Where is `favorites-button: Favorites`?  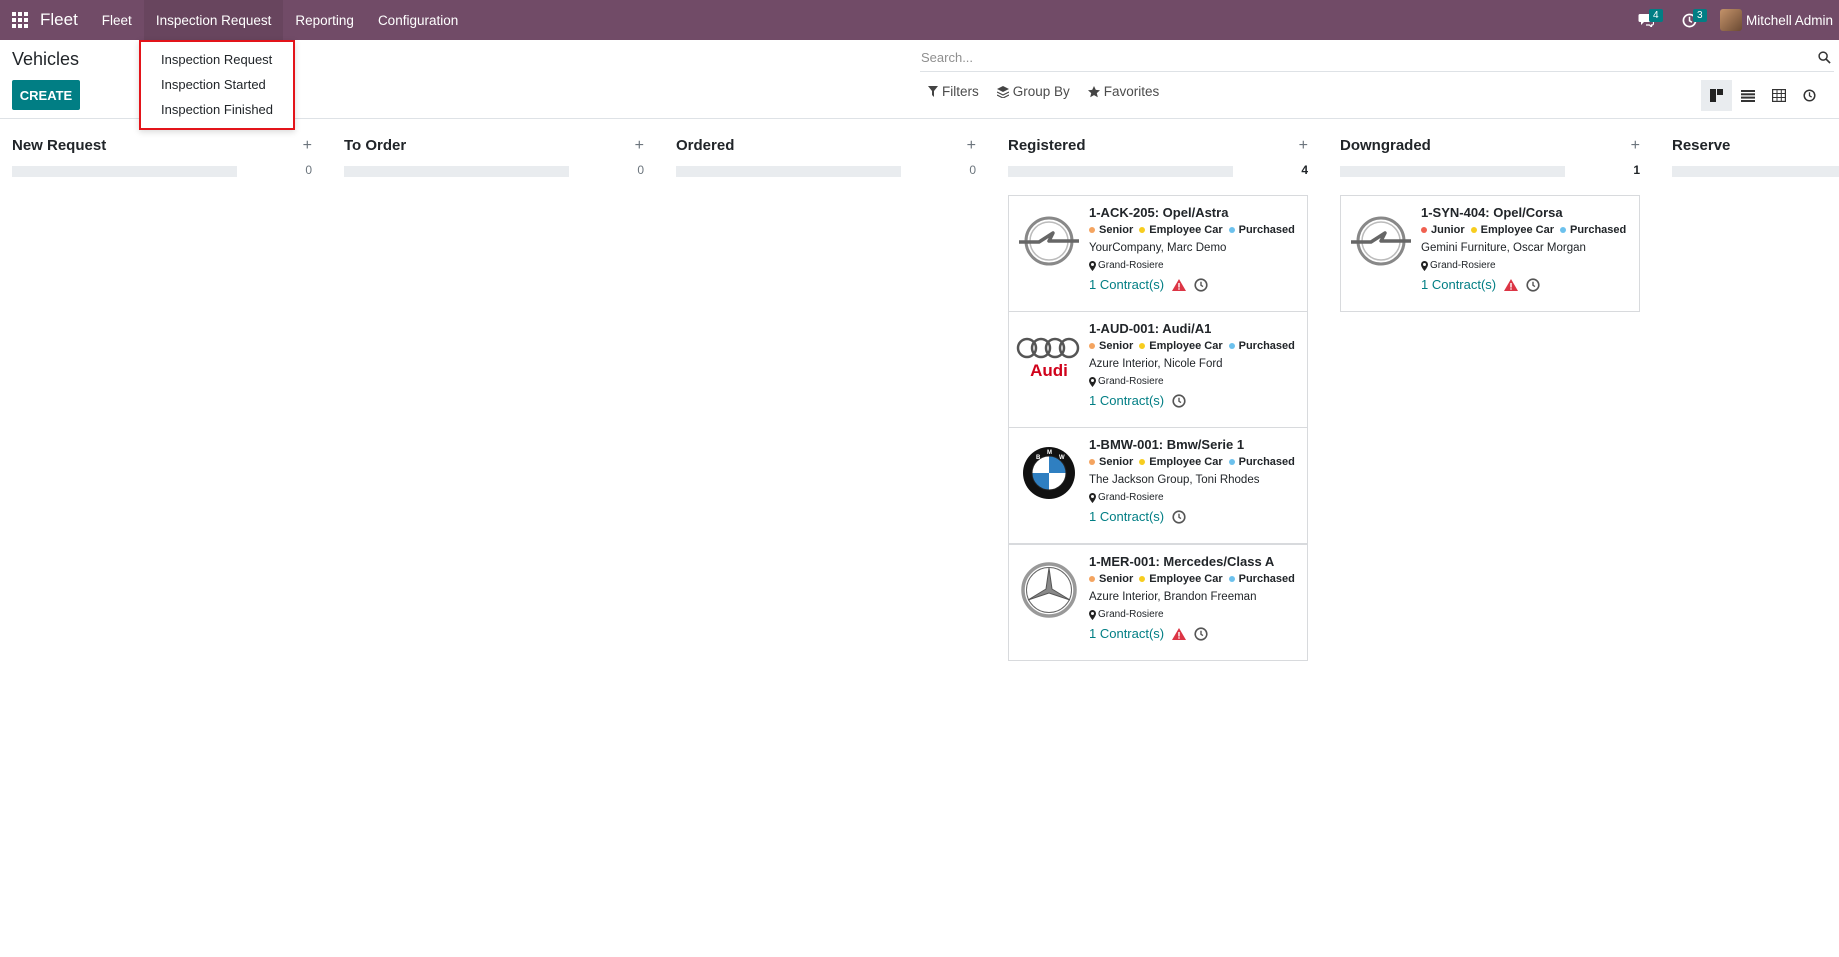 favorites-button: Favorites is located at coordinates (1123, 91).